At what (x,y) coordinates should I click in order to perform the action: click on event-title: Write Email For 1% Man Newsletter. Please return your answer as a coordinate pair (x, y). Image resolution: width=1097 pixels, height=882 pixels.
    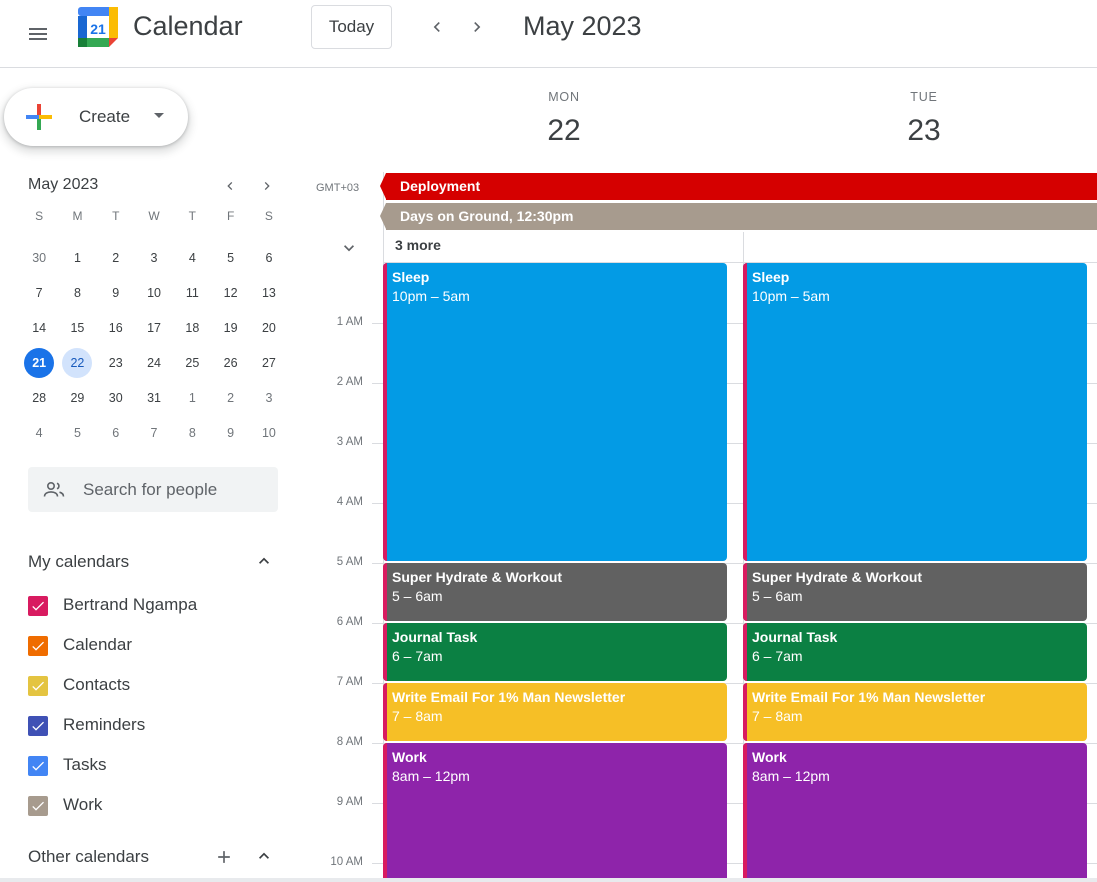
    Looking at the image, I should click on (869, 697).